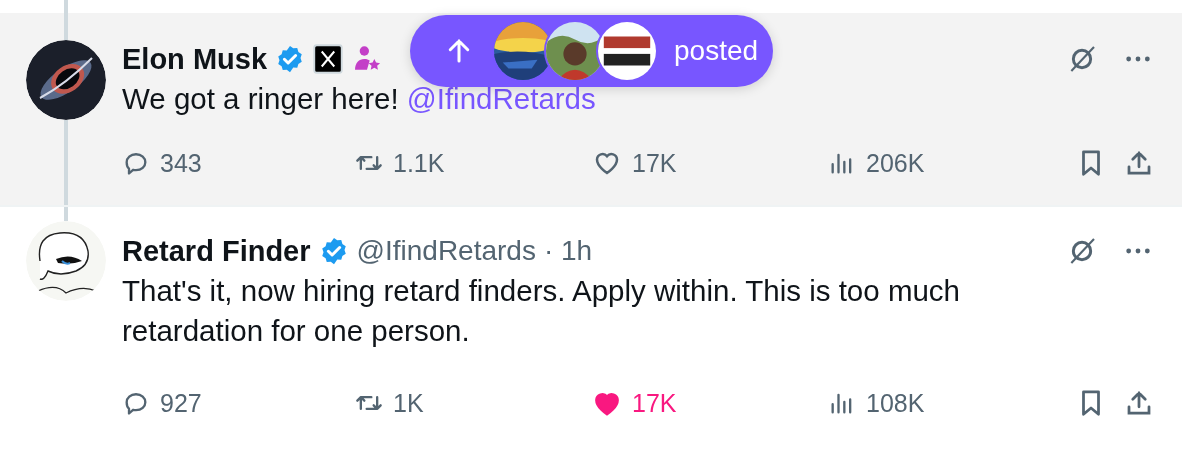 This screenshot has height=452, width=1182. Describe the element at coordinates (194, 59) in the screenshot. I see `author-name: Elon Musk` at that location.